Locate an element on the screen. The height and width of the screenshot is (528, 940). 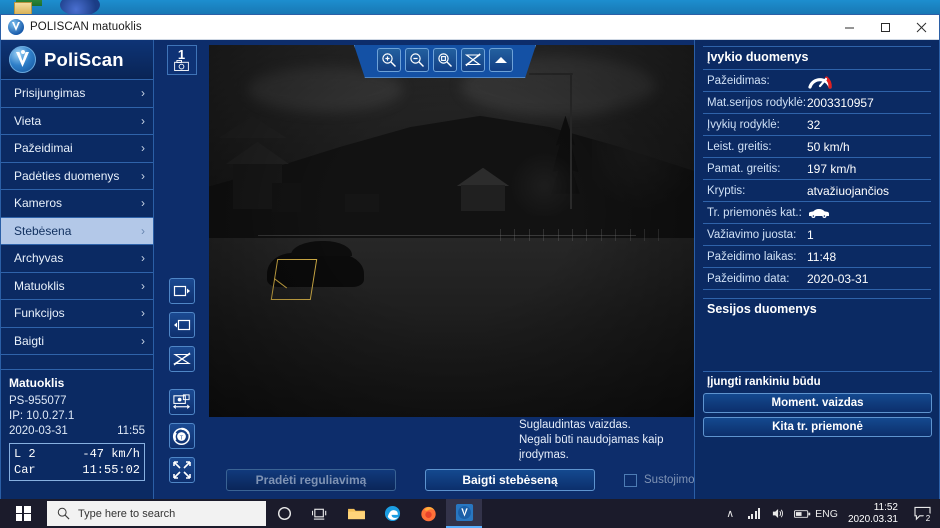
sidebar-item-prisijungimas: Prisijungimas › is located at coordinates (77, 94).